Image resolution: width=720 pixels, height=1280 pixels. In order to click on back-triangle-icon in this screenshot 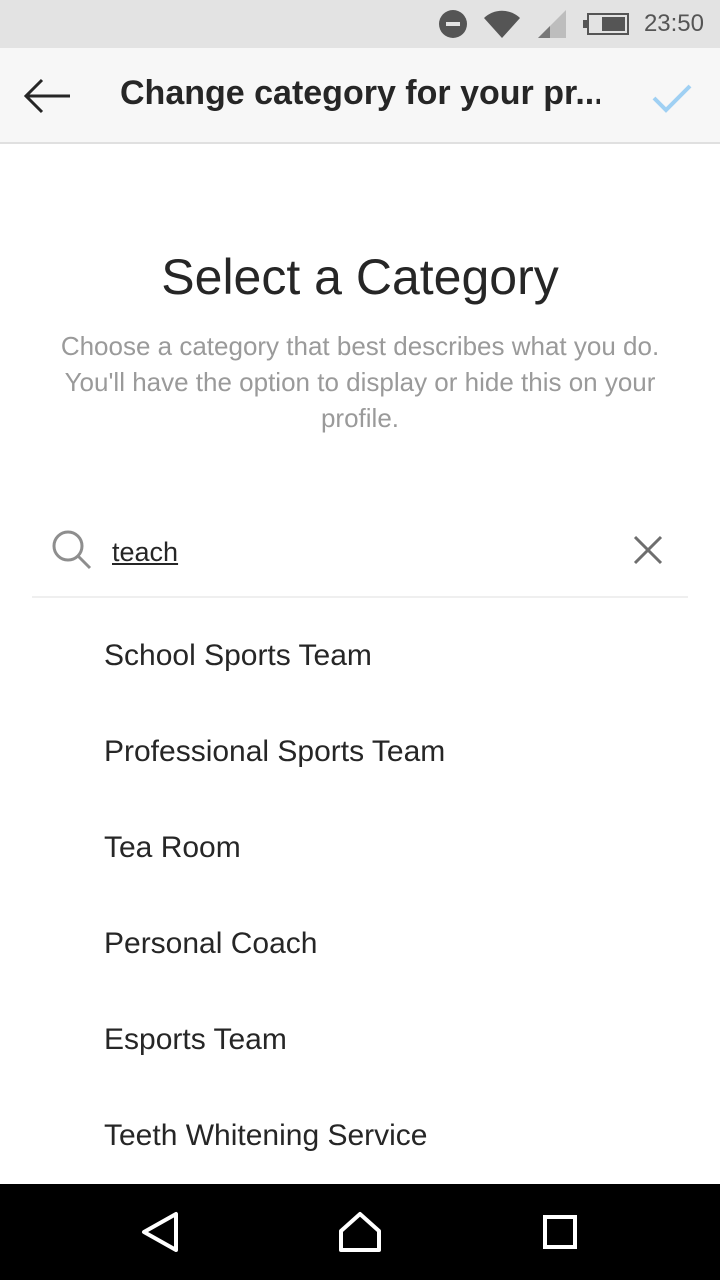, I will do `click(160, 1232)`.